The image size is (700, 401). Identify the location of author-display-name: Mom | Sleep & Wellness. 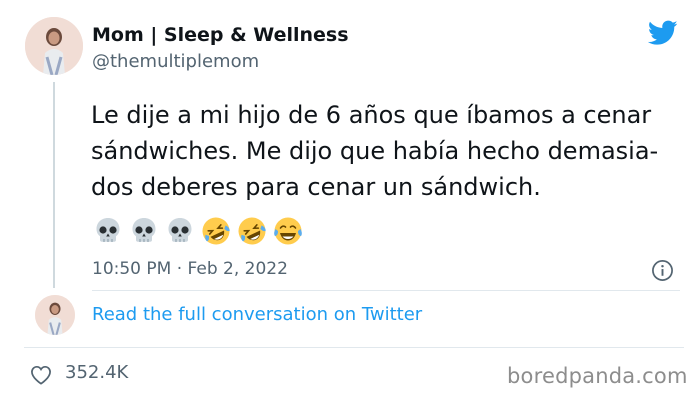
(220, 35).